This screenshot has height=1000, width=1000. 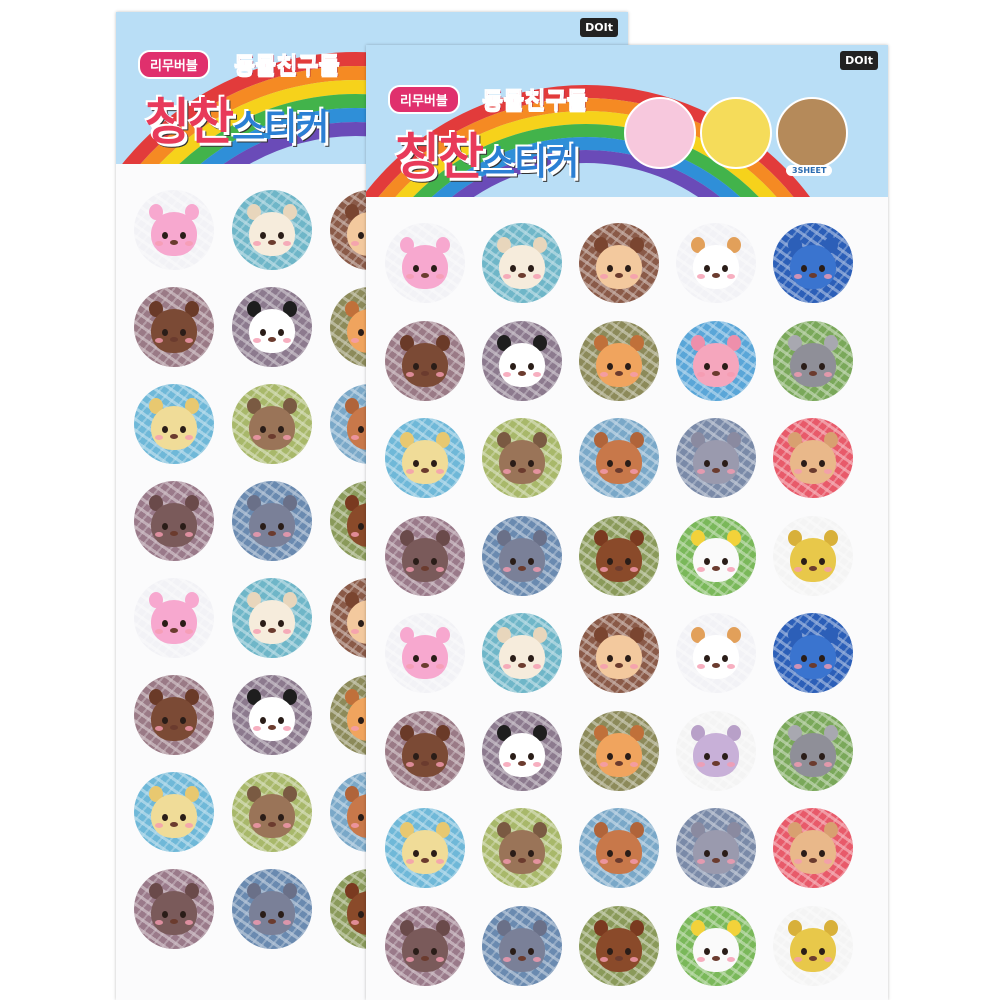 What do you see at coordinates (716, 360) in the screenshot?
I see `pig-sticker` at bounding box center [716, 360].